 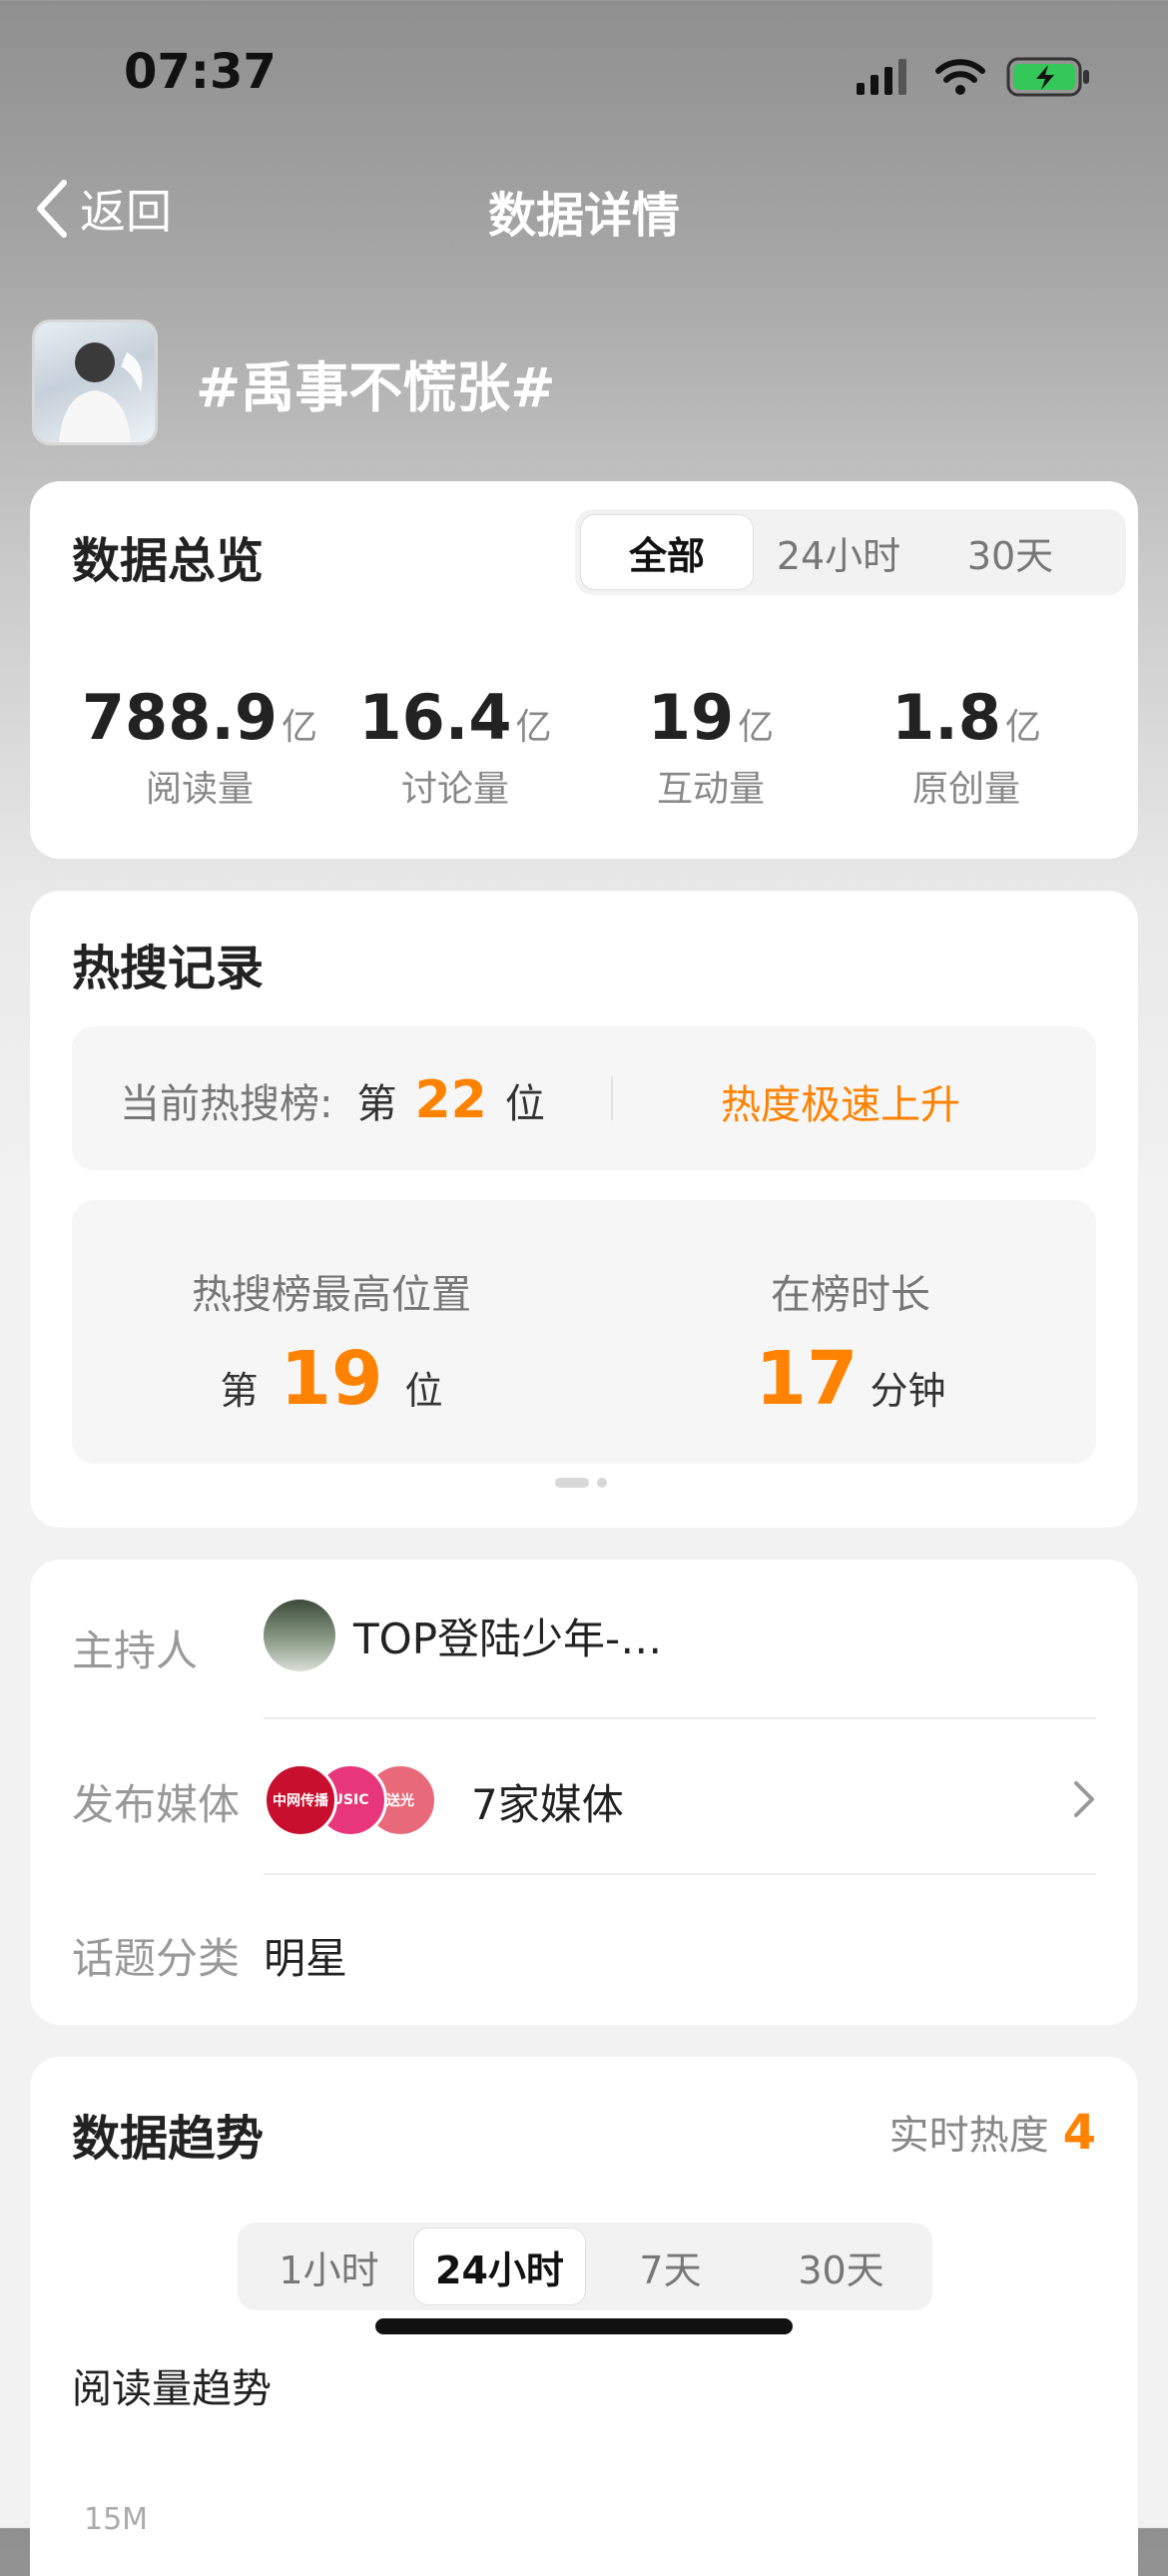 What do you see at coordinates (331, 1295) in the screenshot?
I see `best-rank-label: 热搜榜最高位置` at bounding box center [331, 1295].